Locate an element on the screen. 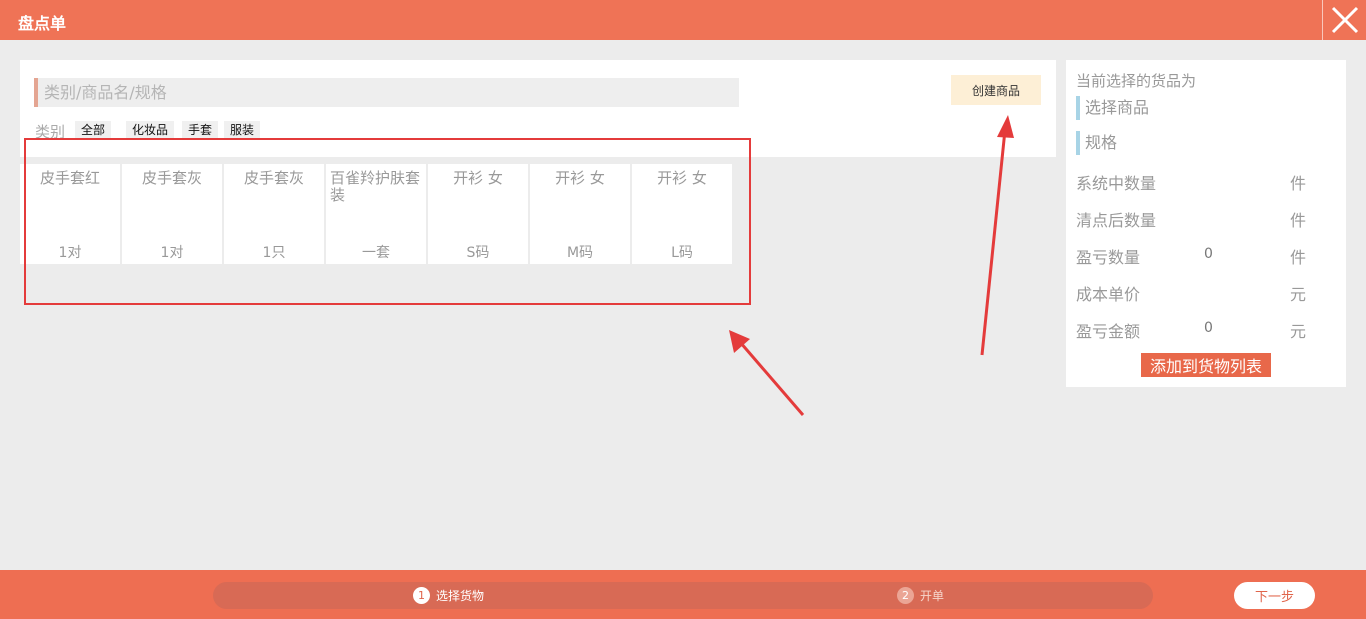  diff-qty-label: 盈亏数量 is located at coordinates (1108, 257).